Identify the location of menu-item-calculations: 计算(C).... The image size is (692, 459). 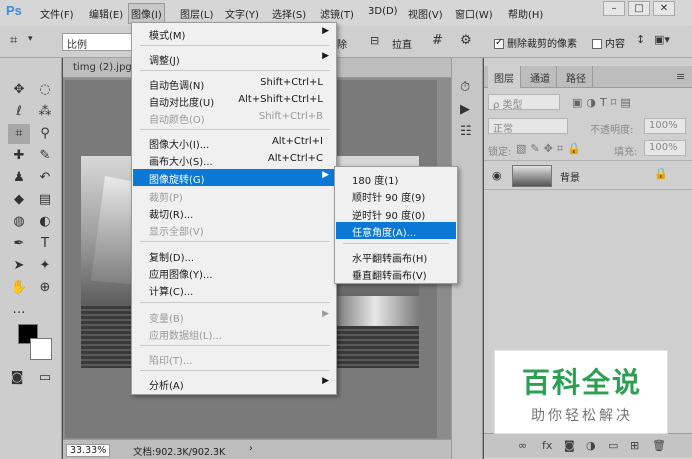
(234, 289).